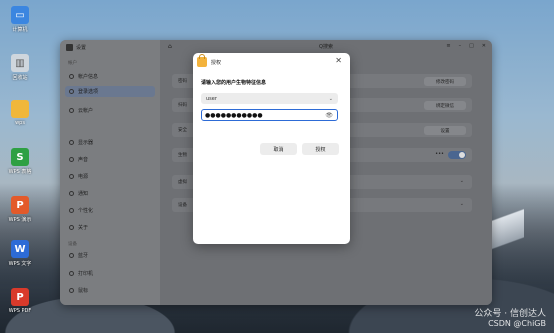 This screenshot has width=554, height=333. I want to click on bell-icon, so click(71, 193).